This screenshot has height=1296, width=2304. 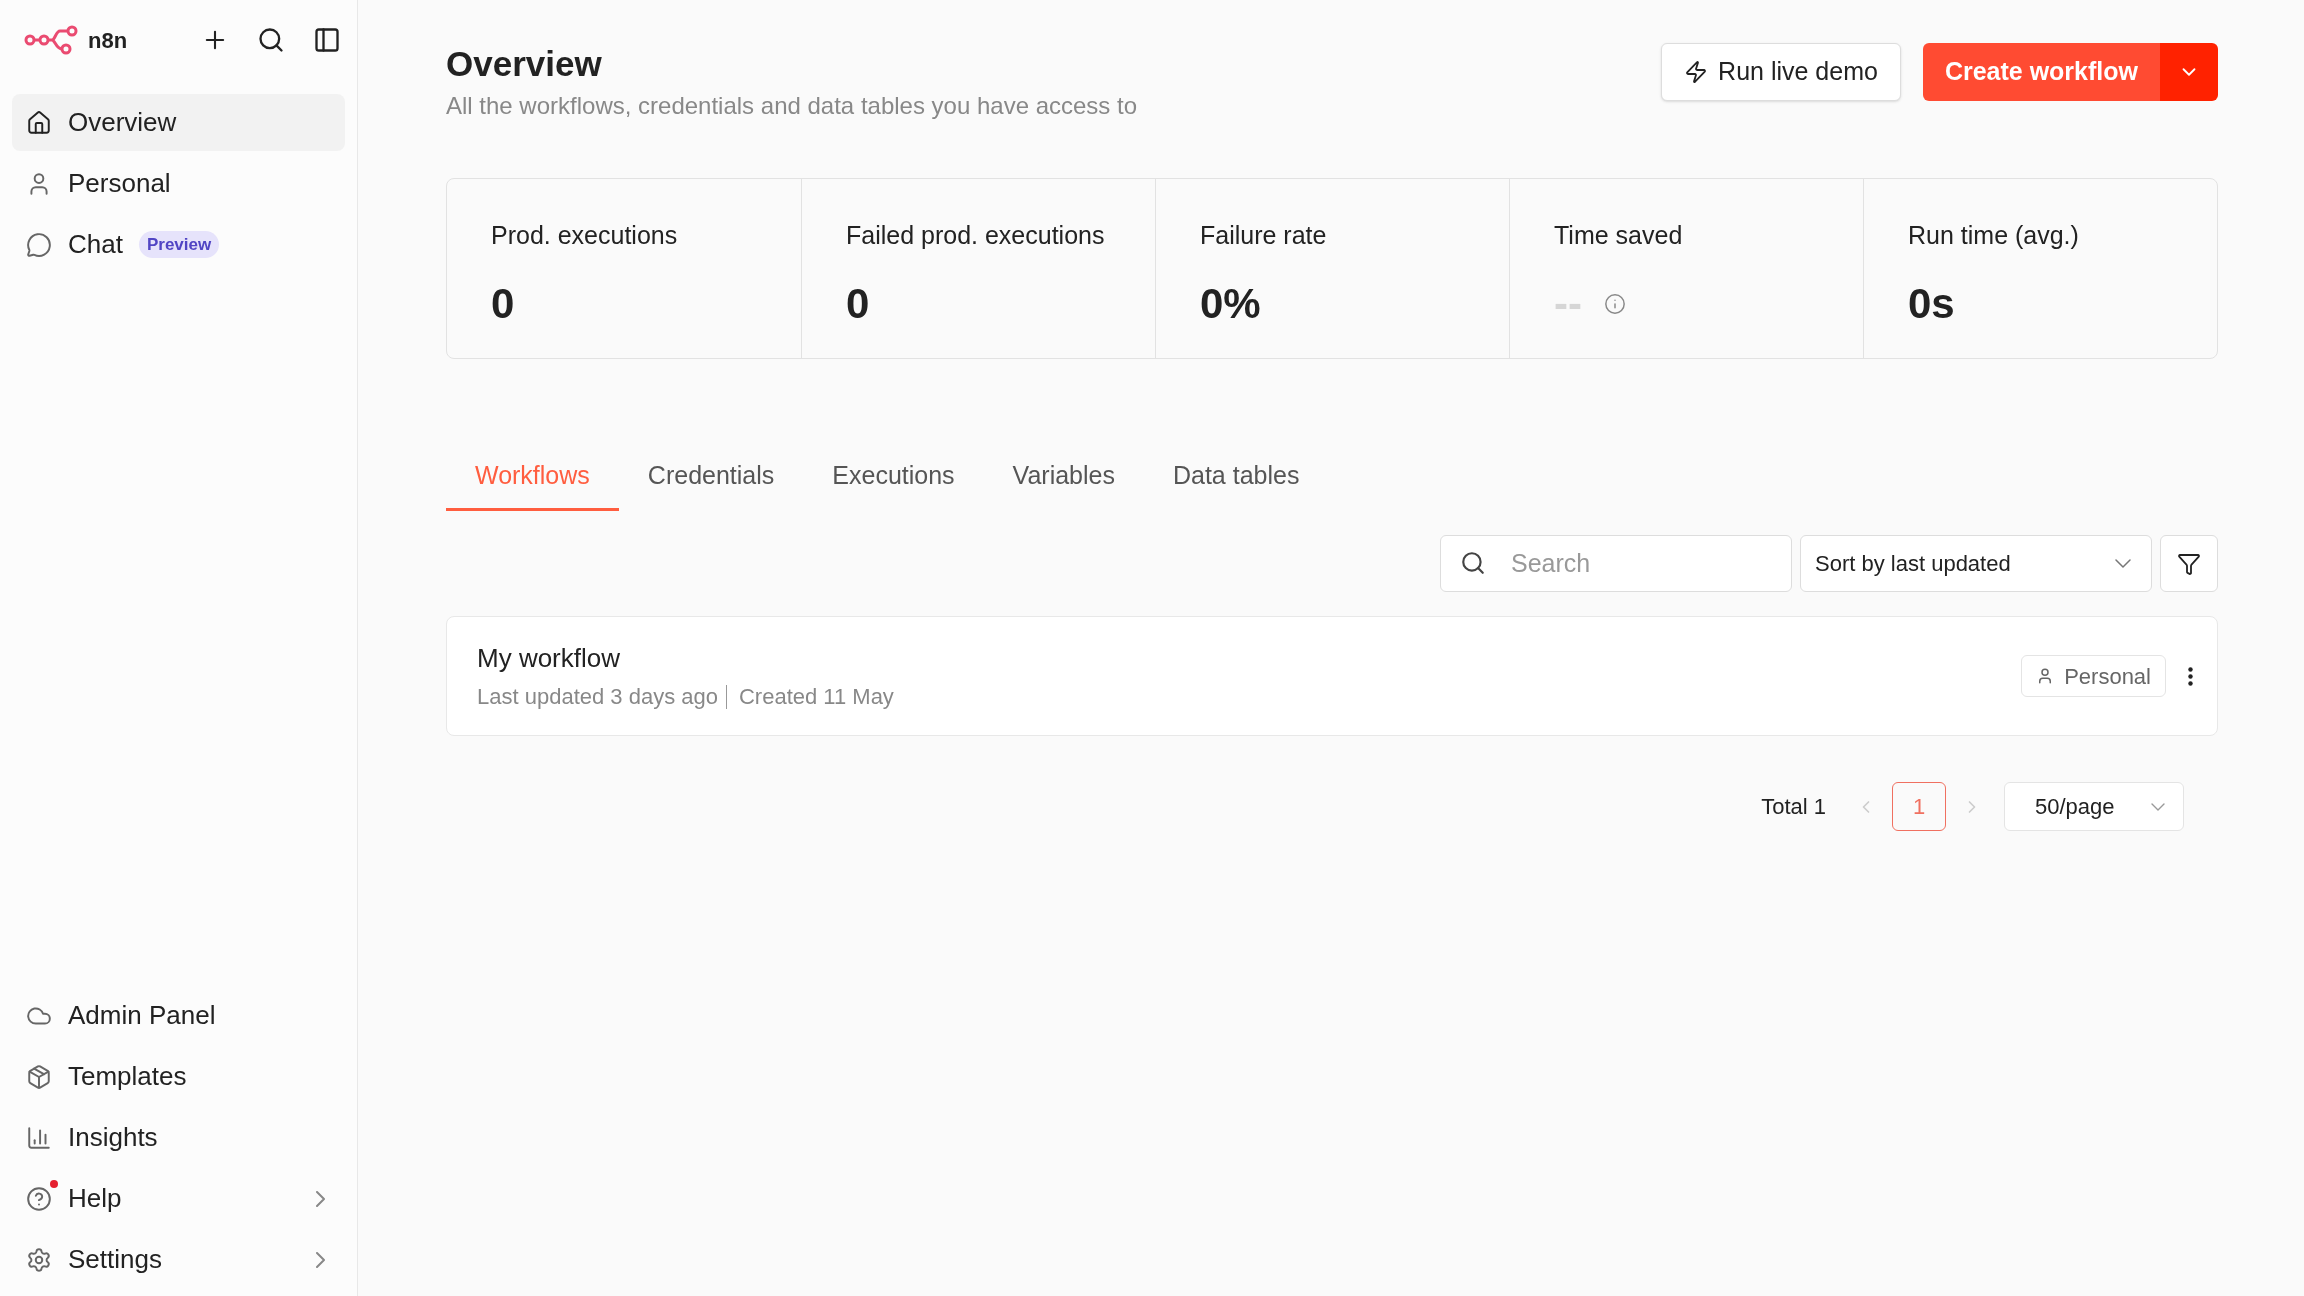 I want to click on sidebar-item: Admin Panel, so click(x=178, y=1015).